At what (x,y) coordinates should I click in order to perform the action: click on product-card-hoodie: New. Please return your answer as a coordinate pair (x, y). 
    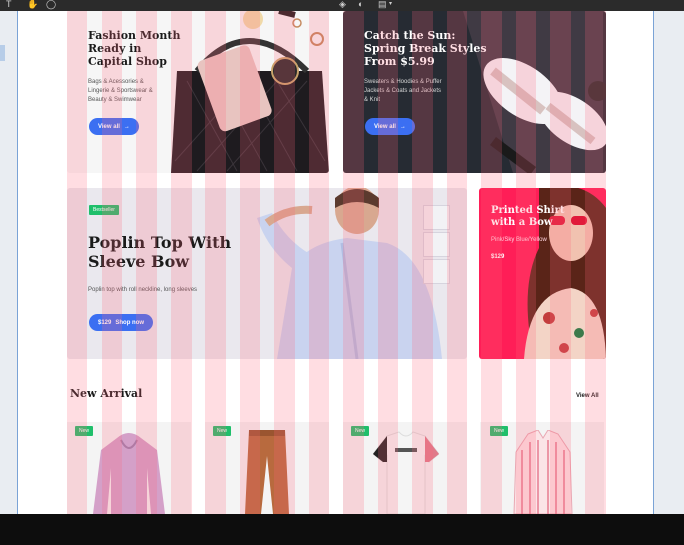
    Looking at the image, I should click on (129, 468).